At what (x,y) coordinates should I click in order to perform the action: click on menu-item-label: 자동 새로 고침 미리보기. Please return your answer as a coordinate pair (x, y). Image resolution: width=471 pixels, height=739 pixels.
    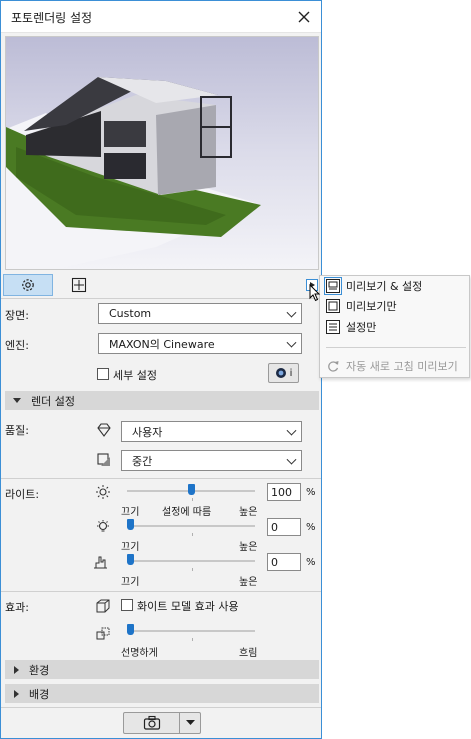
    Looking at the image, I should click on (402, 366).